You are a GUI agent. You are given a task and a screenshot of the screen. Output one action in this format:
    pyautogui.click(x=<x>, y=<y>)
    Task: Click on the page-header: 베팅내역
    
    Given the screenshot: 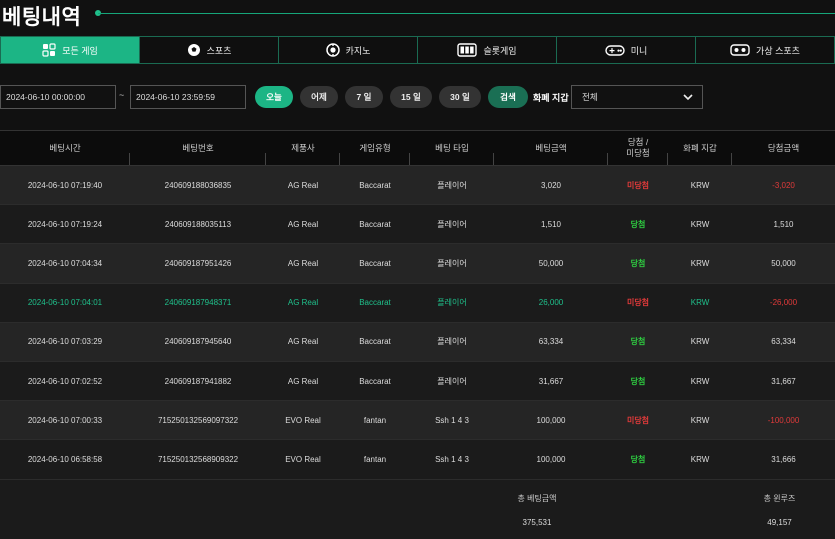 What is the action you would take?
    pyautogui.click(x=417, y=15)
    